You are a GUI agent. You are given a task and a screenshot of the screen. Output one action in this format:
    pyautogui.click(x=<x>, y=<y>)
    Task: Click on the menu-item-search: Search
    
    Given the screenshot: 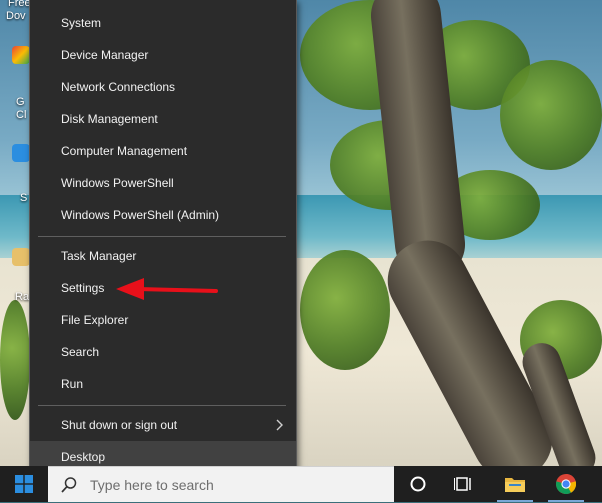 What is the action you would take?
    pyautogui.click(x=163, y=352)
    